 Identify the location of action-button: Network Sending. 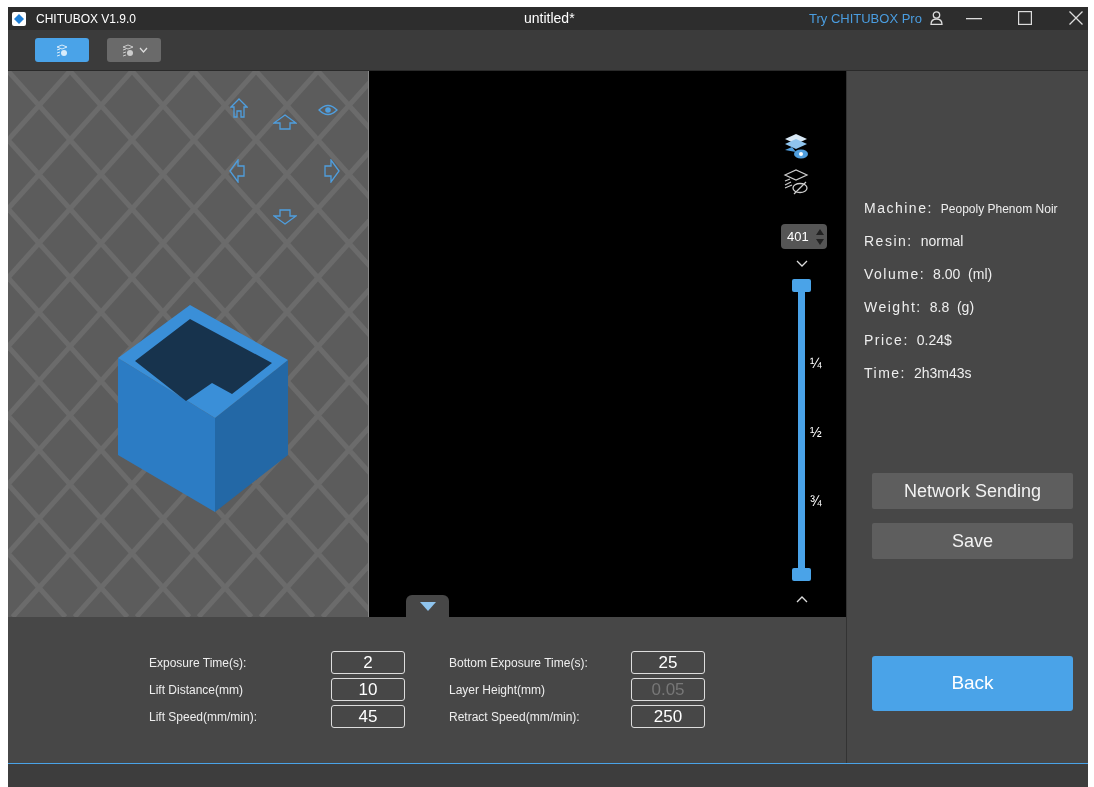
(972, 491).